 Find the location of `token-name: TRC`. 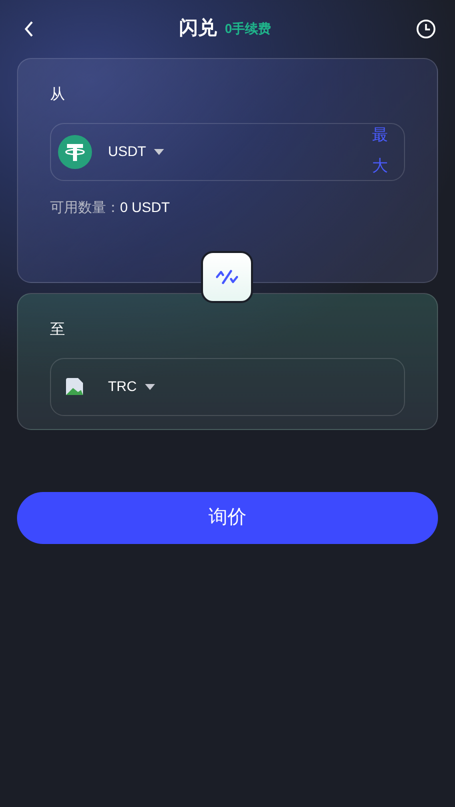

token-name: TRC is located at coordinates (122, 386).